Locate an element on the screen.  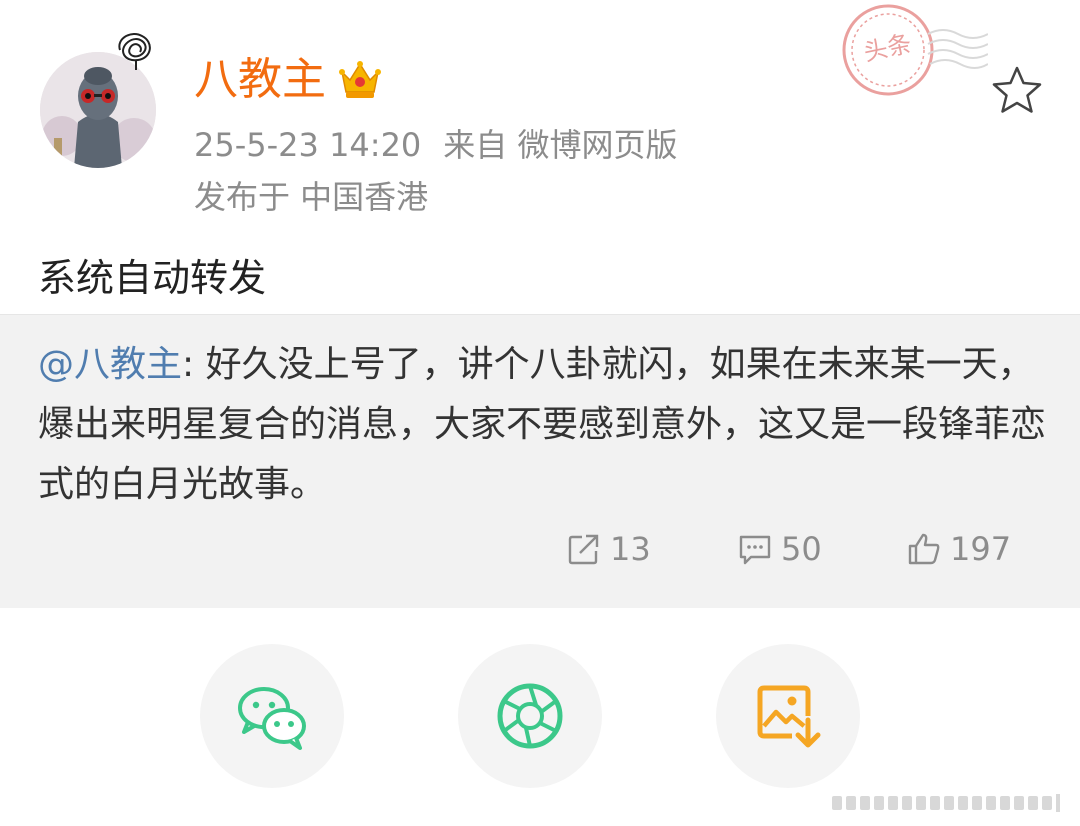
save-image-button is located at coordinates (788, 716).